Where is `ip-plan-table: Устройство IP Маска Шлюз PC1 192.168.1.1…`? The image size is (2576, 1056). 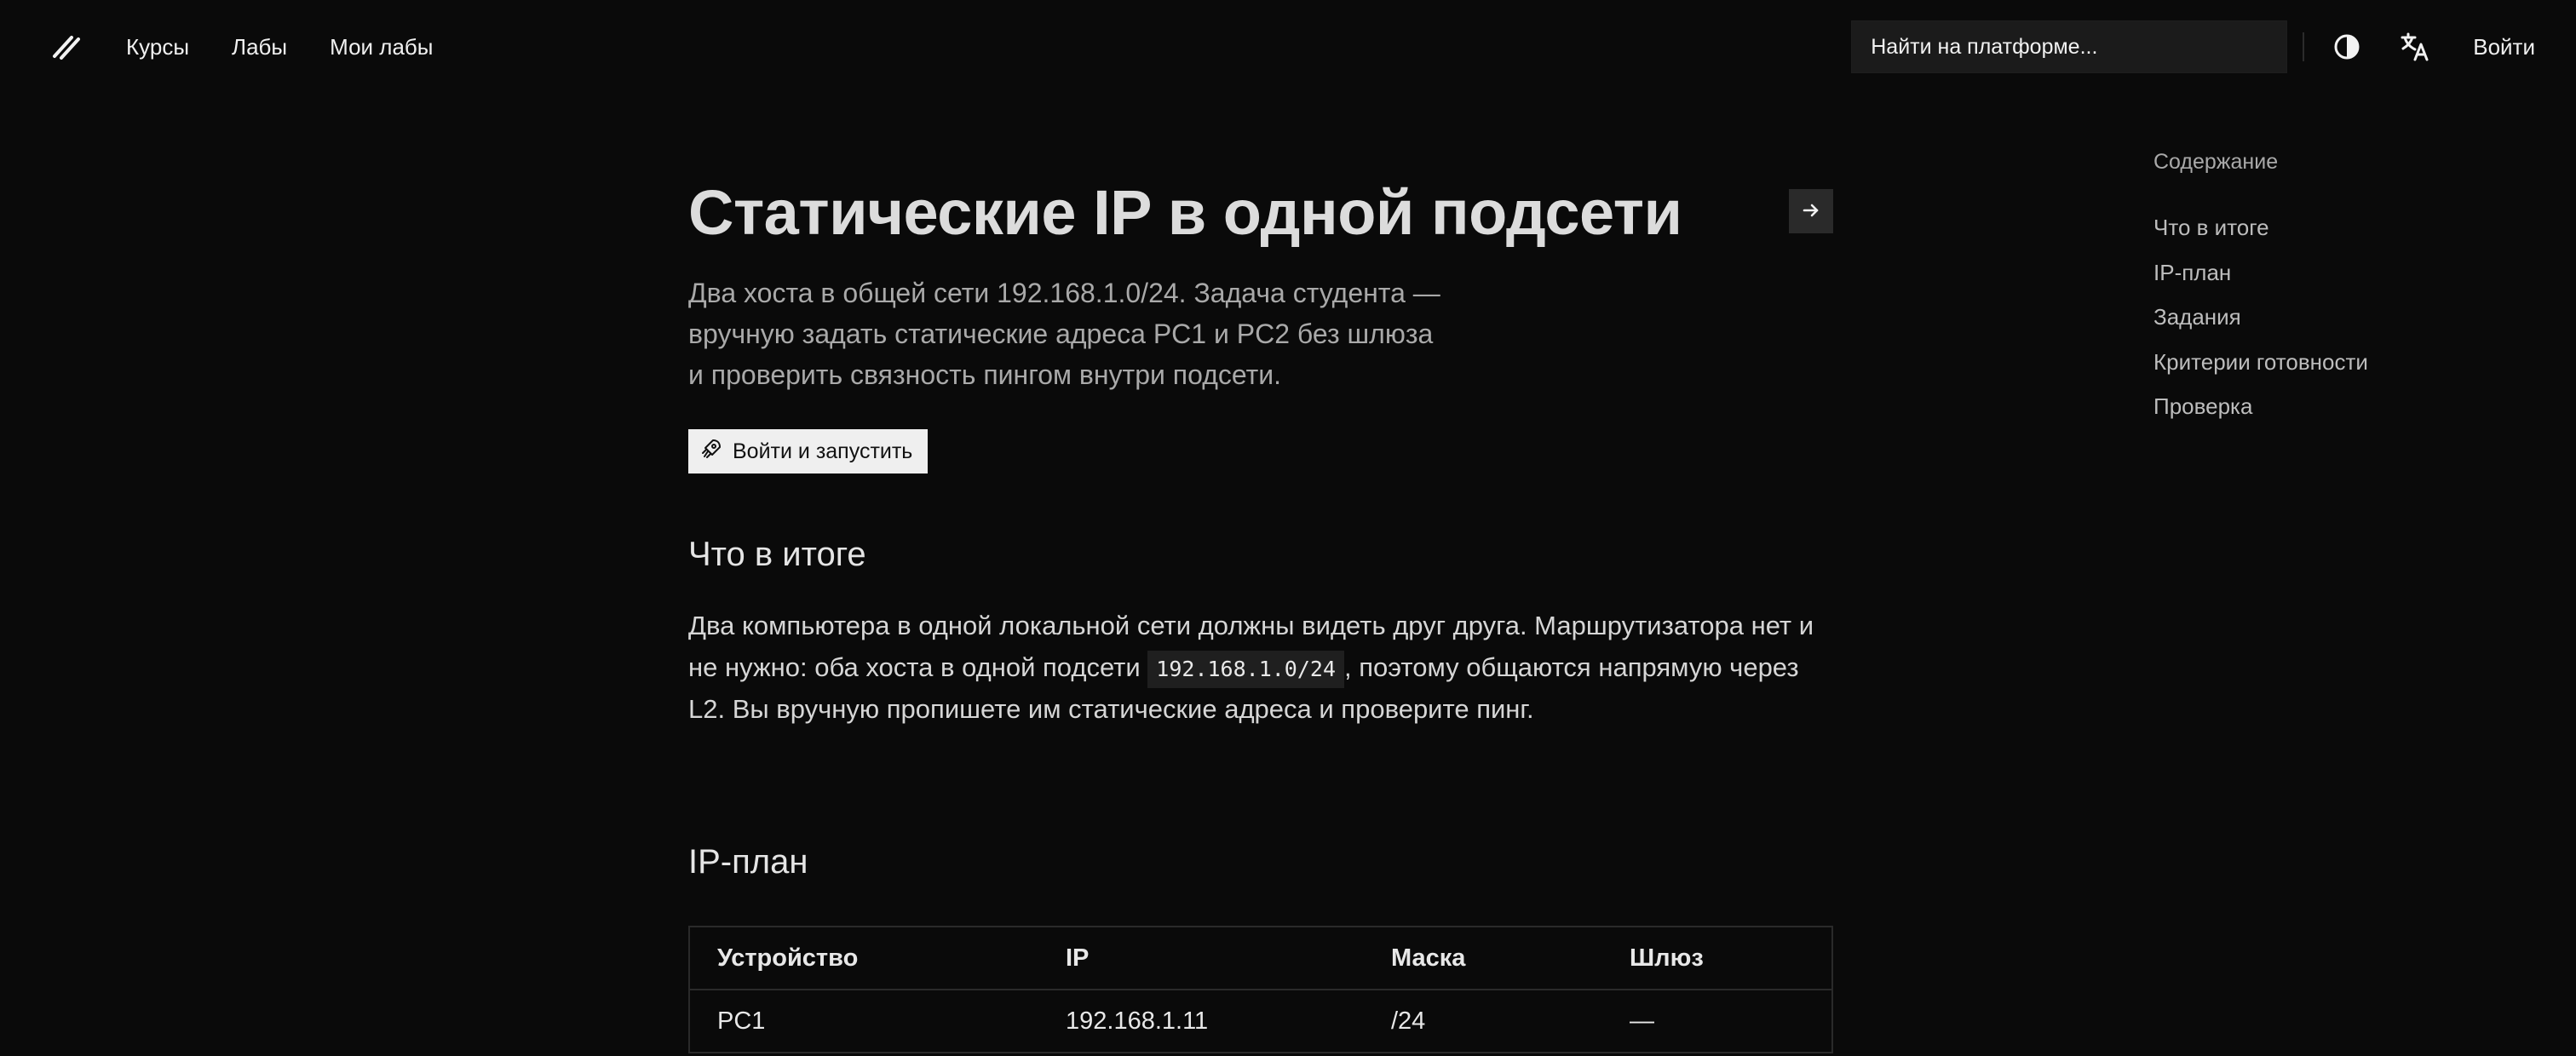 ip-plan-table: Устройство IP Маска Шлюз PC1 192.168.1.1… is located at coordinates (1261, 989).